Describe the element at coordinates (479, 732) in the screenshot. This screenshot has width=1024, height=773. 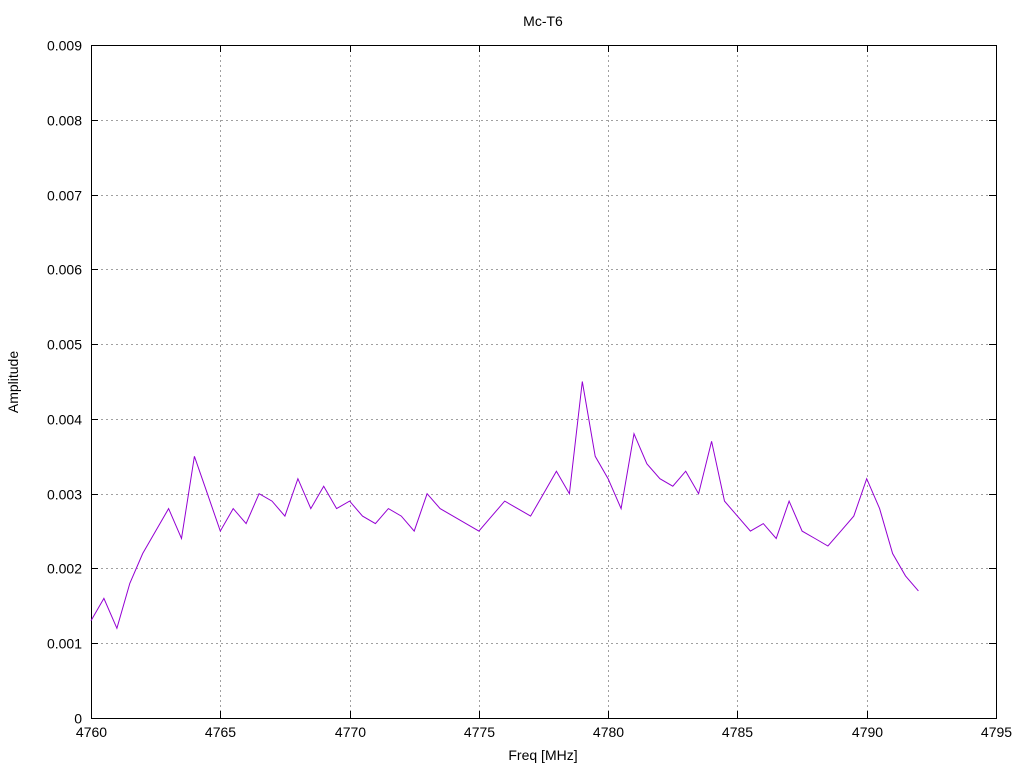
I see `x-tick-label: 4775` at that location.